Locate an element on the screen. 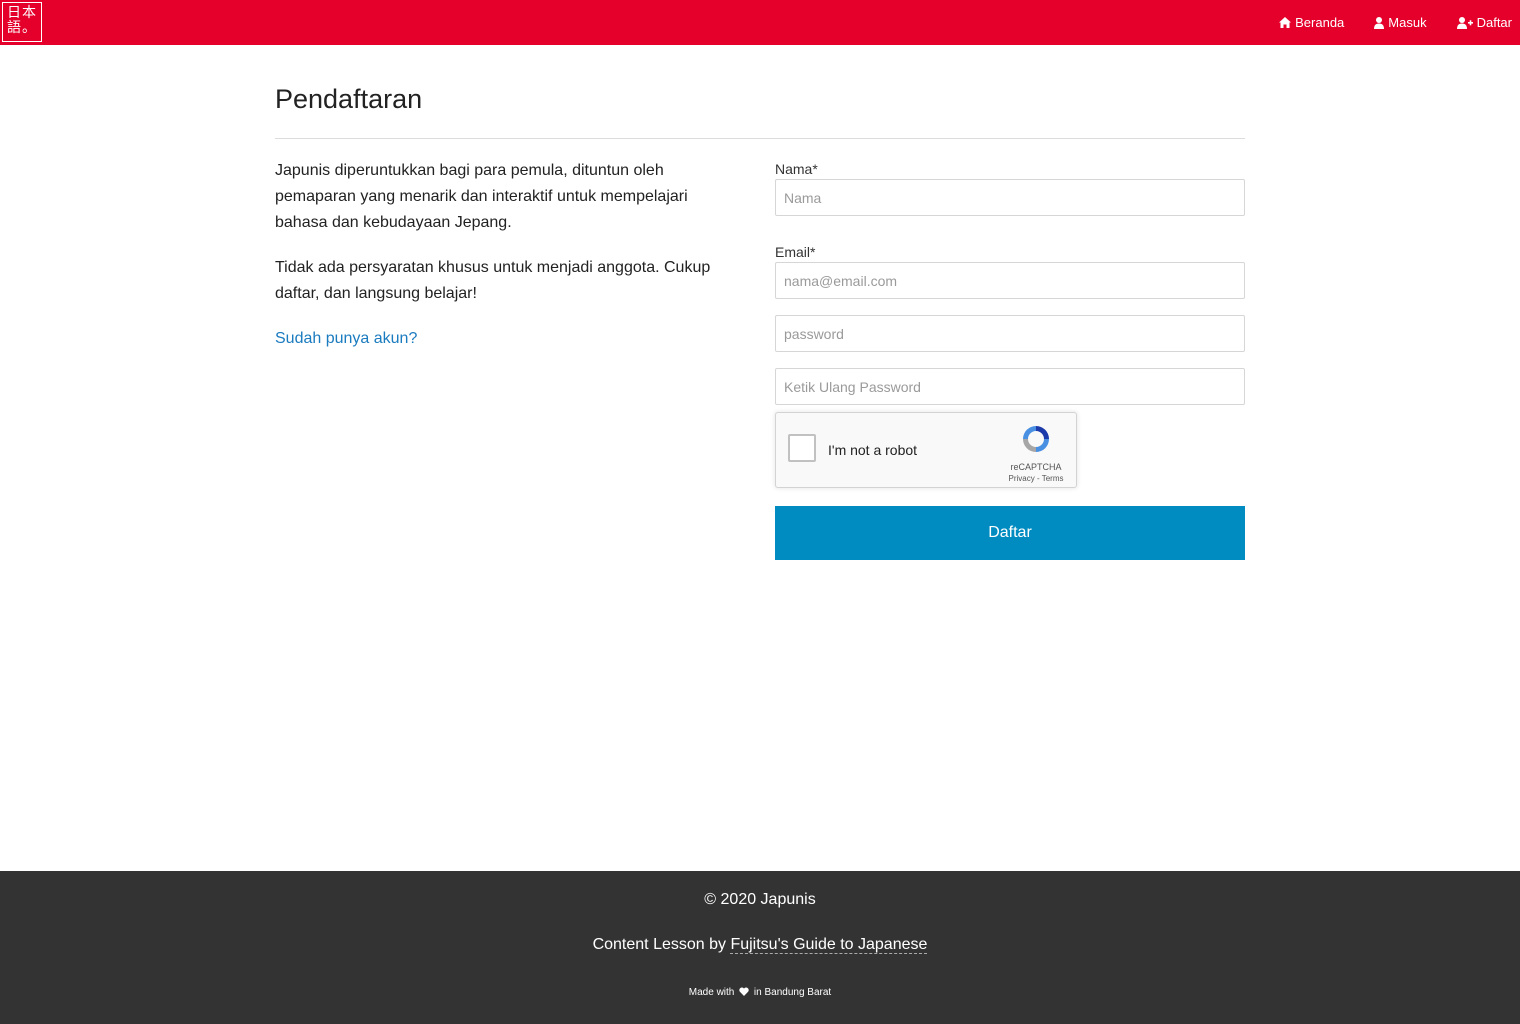 The image size is (1520, 1024). nav-home-link: Beranda is located at coordinates (1311, 22).